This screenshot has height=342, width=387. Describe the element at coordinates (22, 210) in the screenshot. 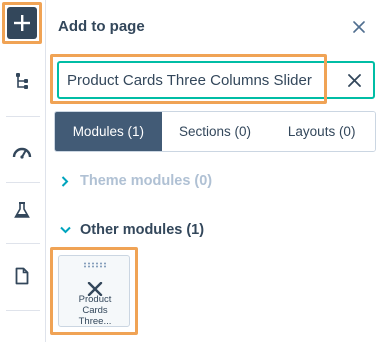

I see `flask-icon` at that location.